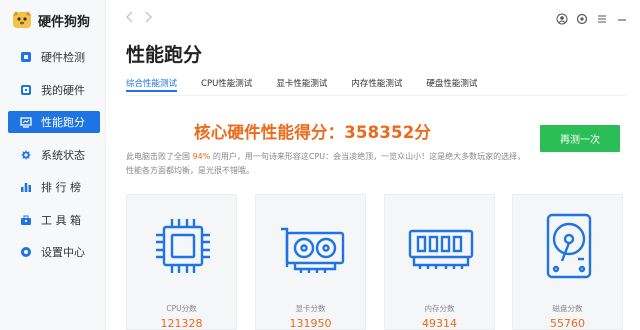 The height and width of the screenshot is (330, 640). I want to click on sidebar-item-benchmark: 性能跑分, so click(54, 122).